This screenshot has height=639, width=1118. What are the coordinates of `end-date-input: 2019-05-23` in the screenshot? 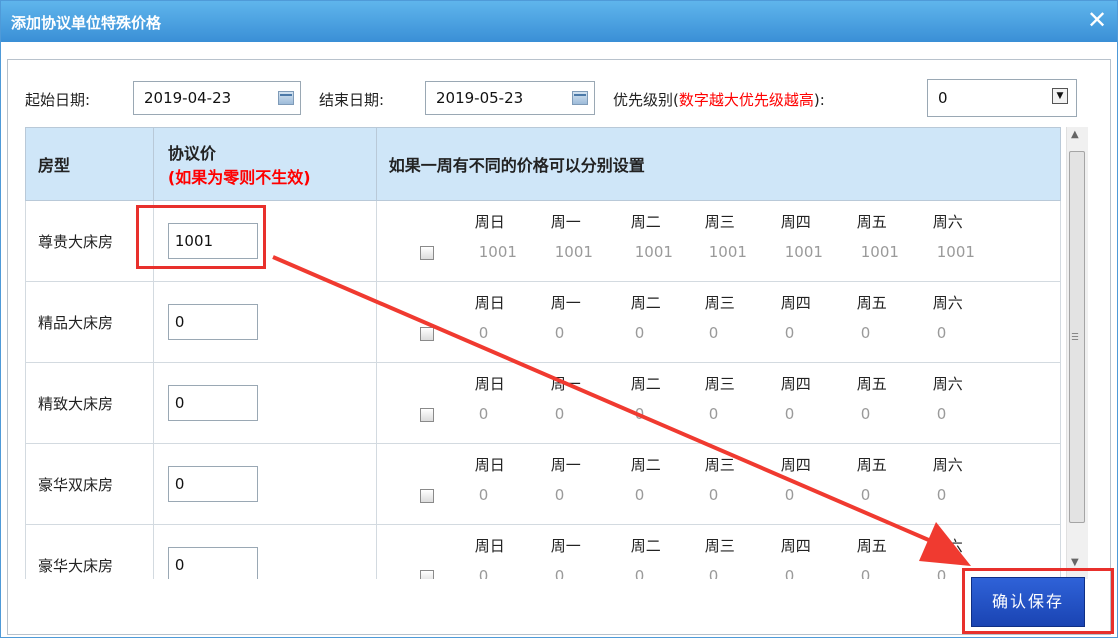 It's located at (510, 98).